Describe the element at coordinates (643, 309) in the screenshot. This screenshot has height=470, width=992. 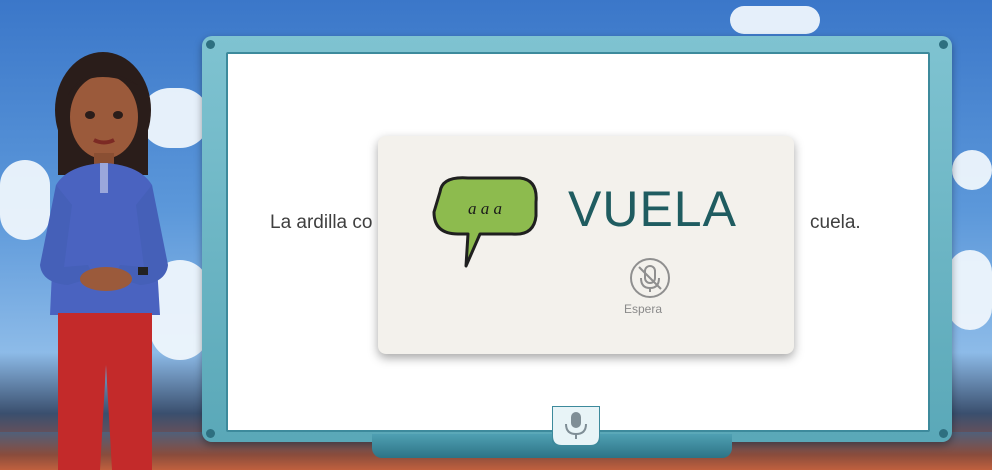
I see `status-label: Espera` at that location.